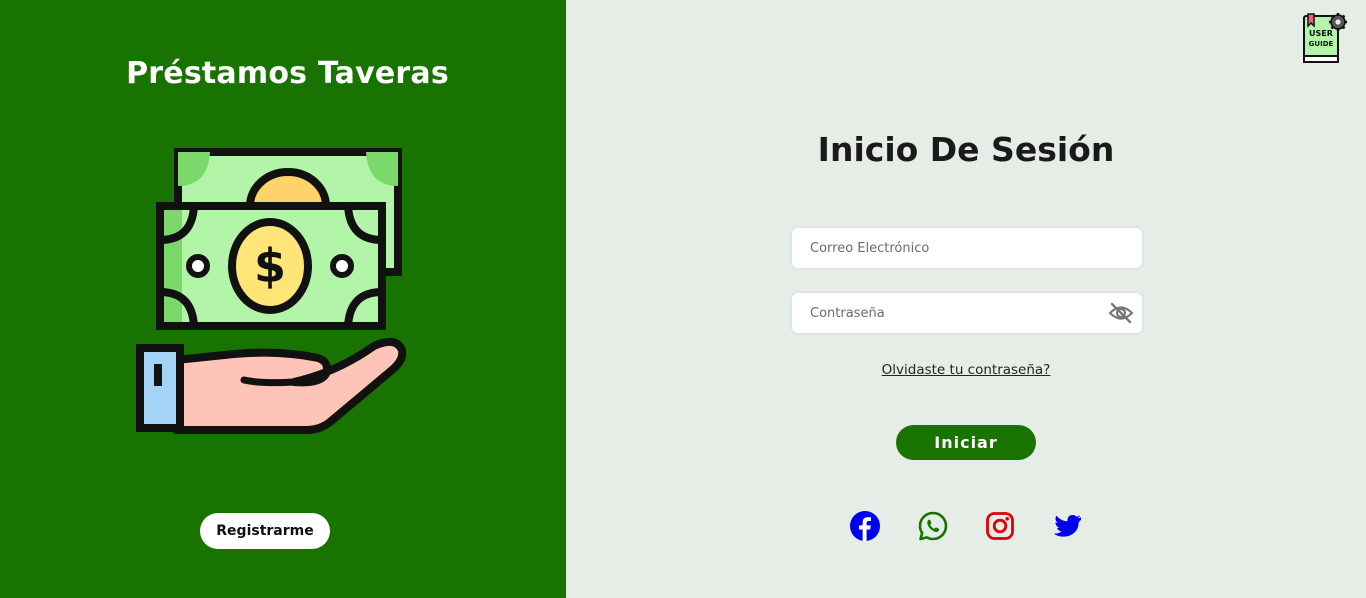  I want to click on password-field, so click(967, 313).